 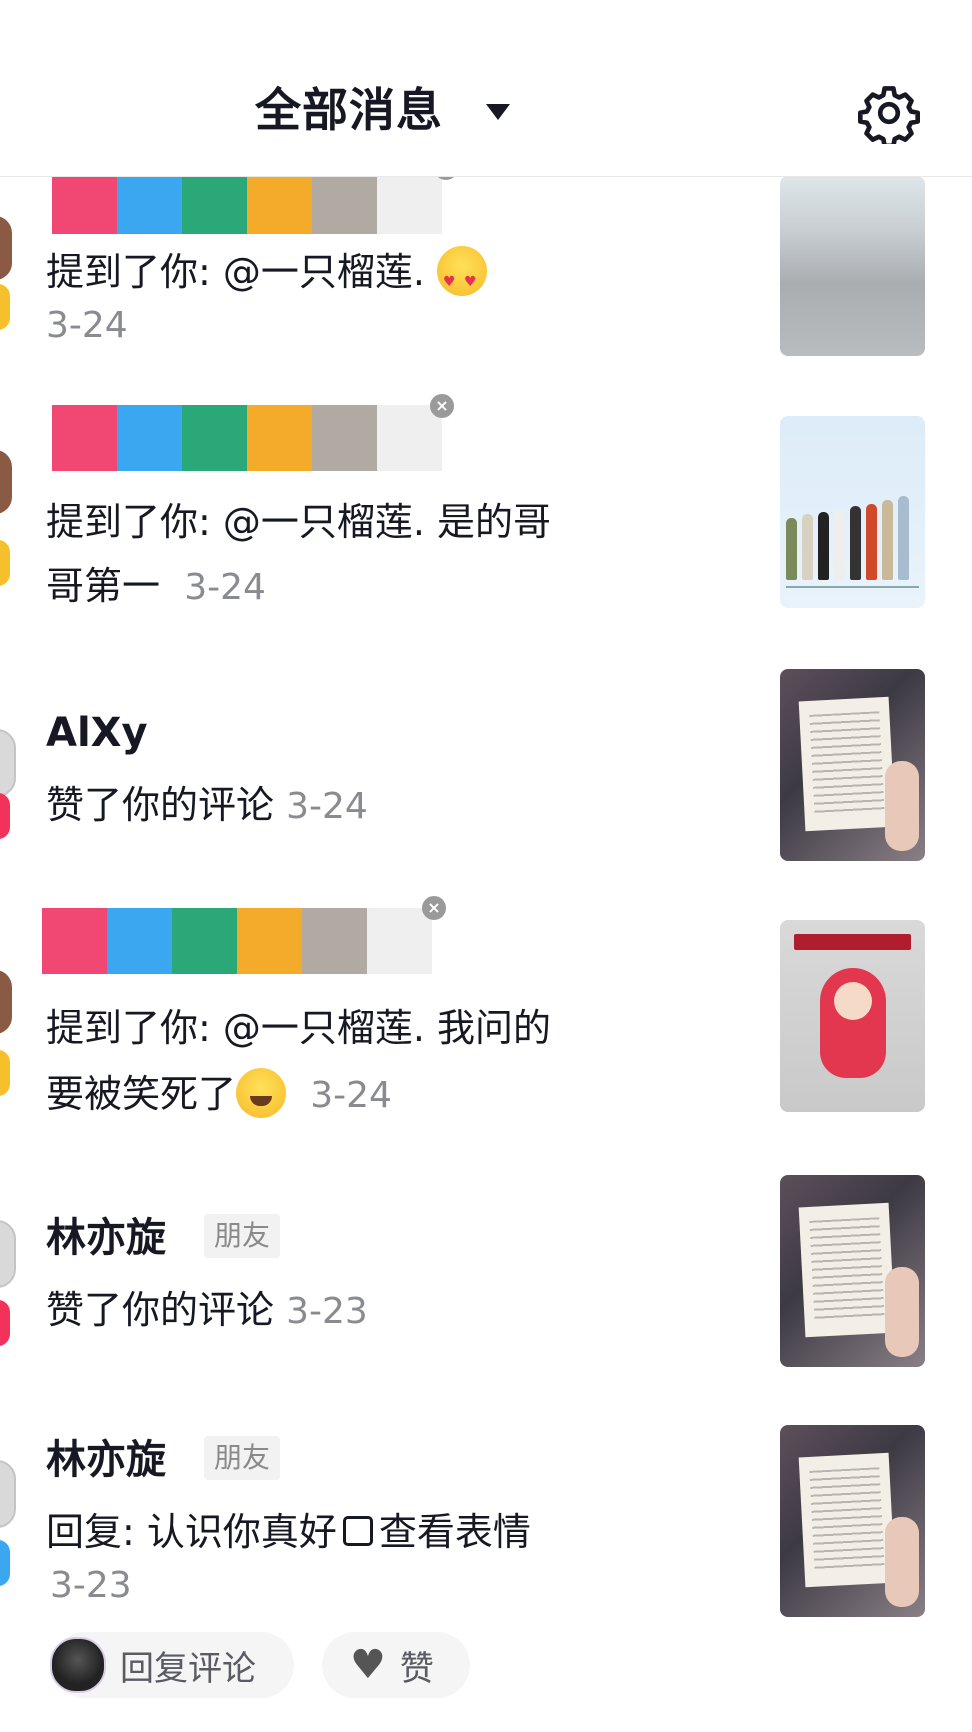 What do you see at coordinates (5, 1563) in the screenshot?
I see `reply-badge-icon` at bounding box center [5, 1563].